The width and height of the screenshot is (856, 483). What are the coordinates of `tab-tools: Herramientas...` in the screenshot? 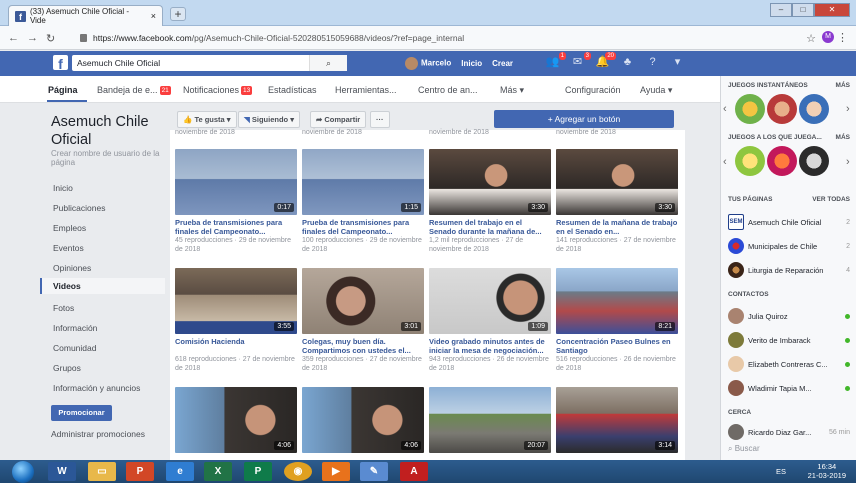 It's located at (366, 90).